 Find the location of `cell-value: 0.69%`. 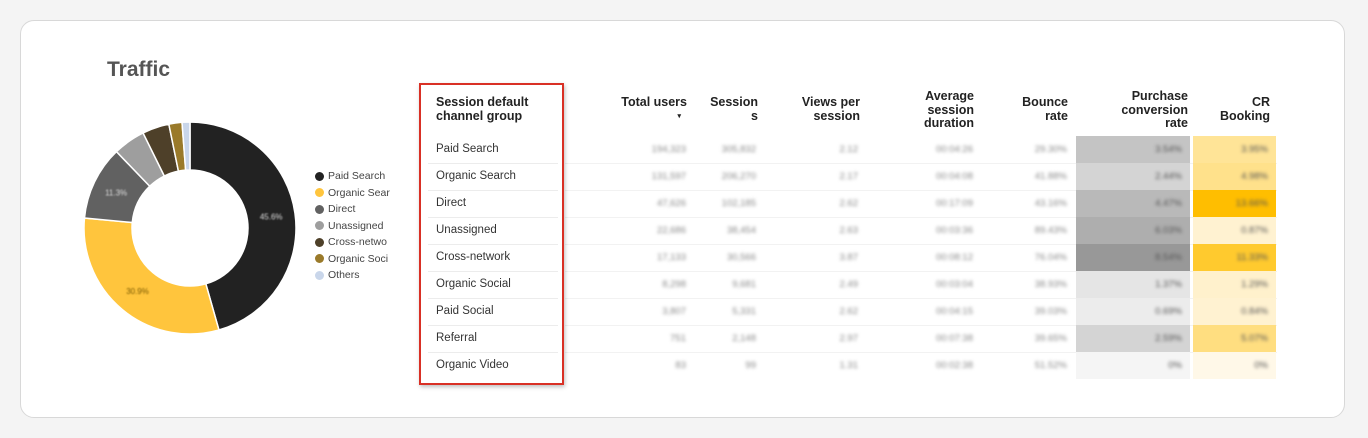

cell-value: 0.69% is located at coordinates (1168, 311).